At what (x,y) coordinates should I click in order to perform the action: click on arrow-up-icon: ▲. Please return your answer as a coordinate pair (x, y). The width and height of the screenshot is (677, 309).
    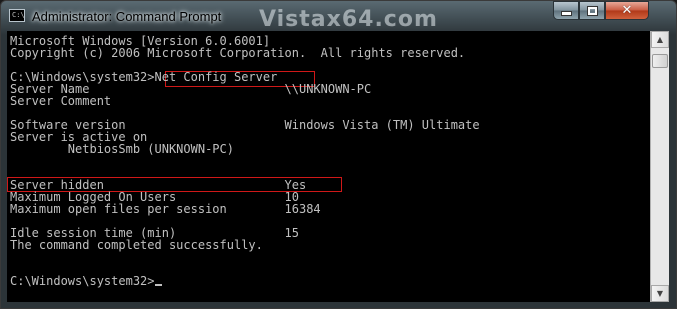
    Looking at the image, I should click on (660, 39).